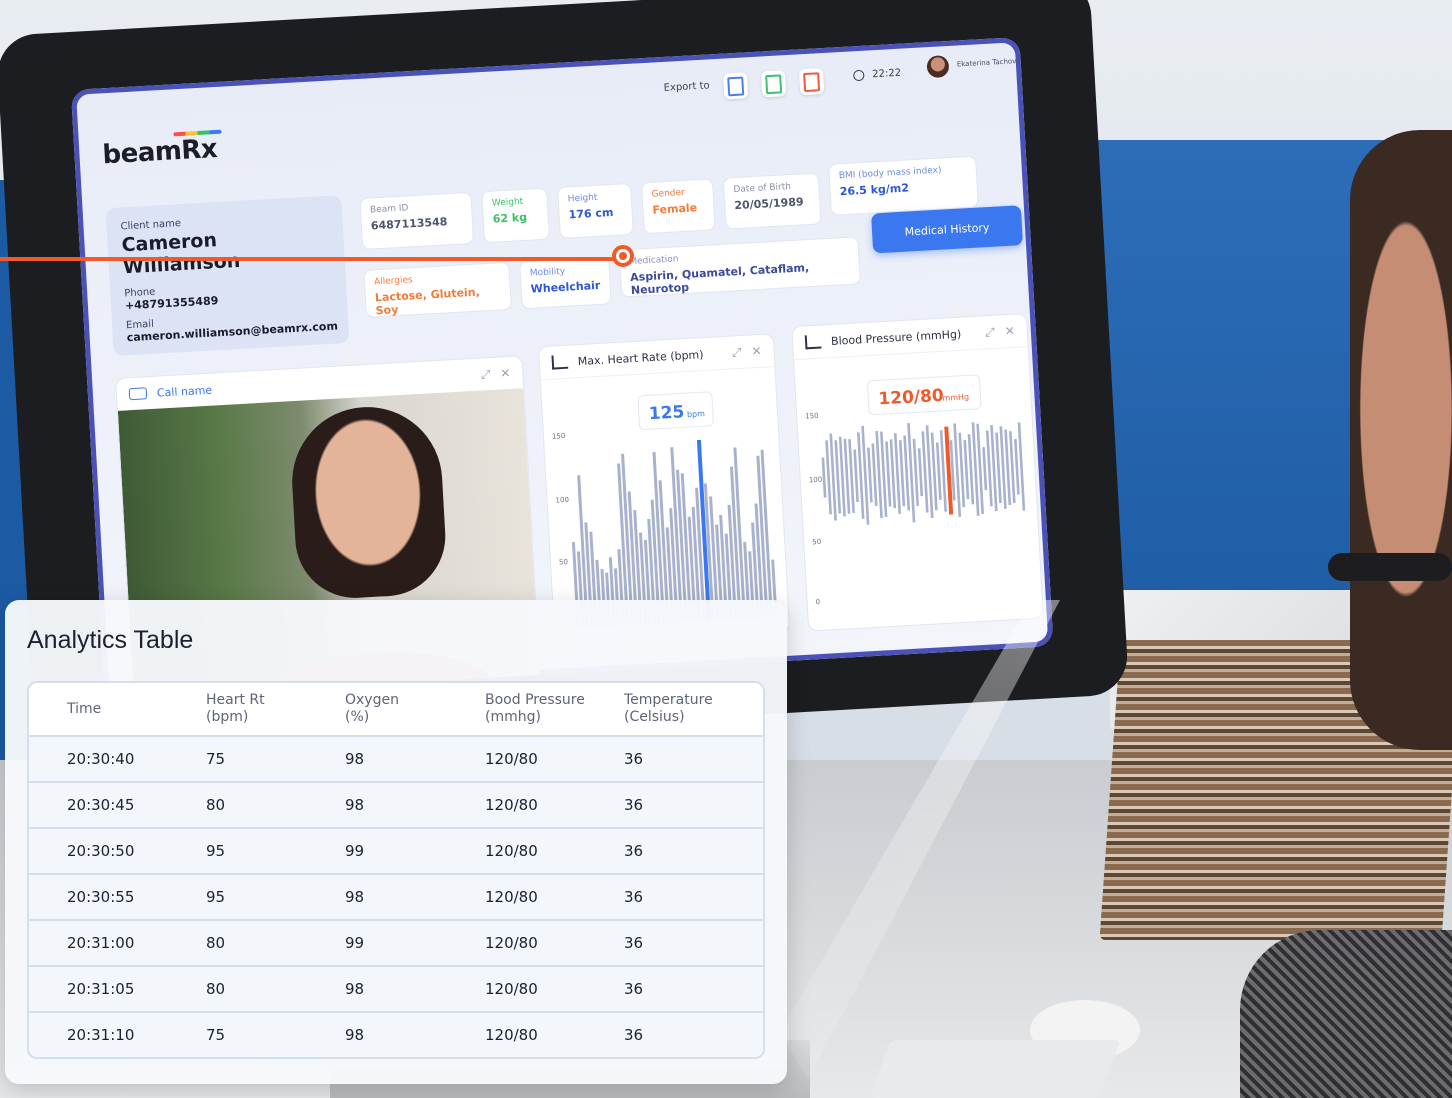 The image size is (1452, 1098). I want to click on csv-icon, so click(774, 83).